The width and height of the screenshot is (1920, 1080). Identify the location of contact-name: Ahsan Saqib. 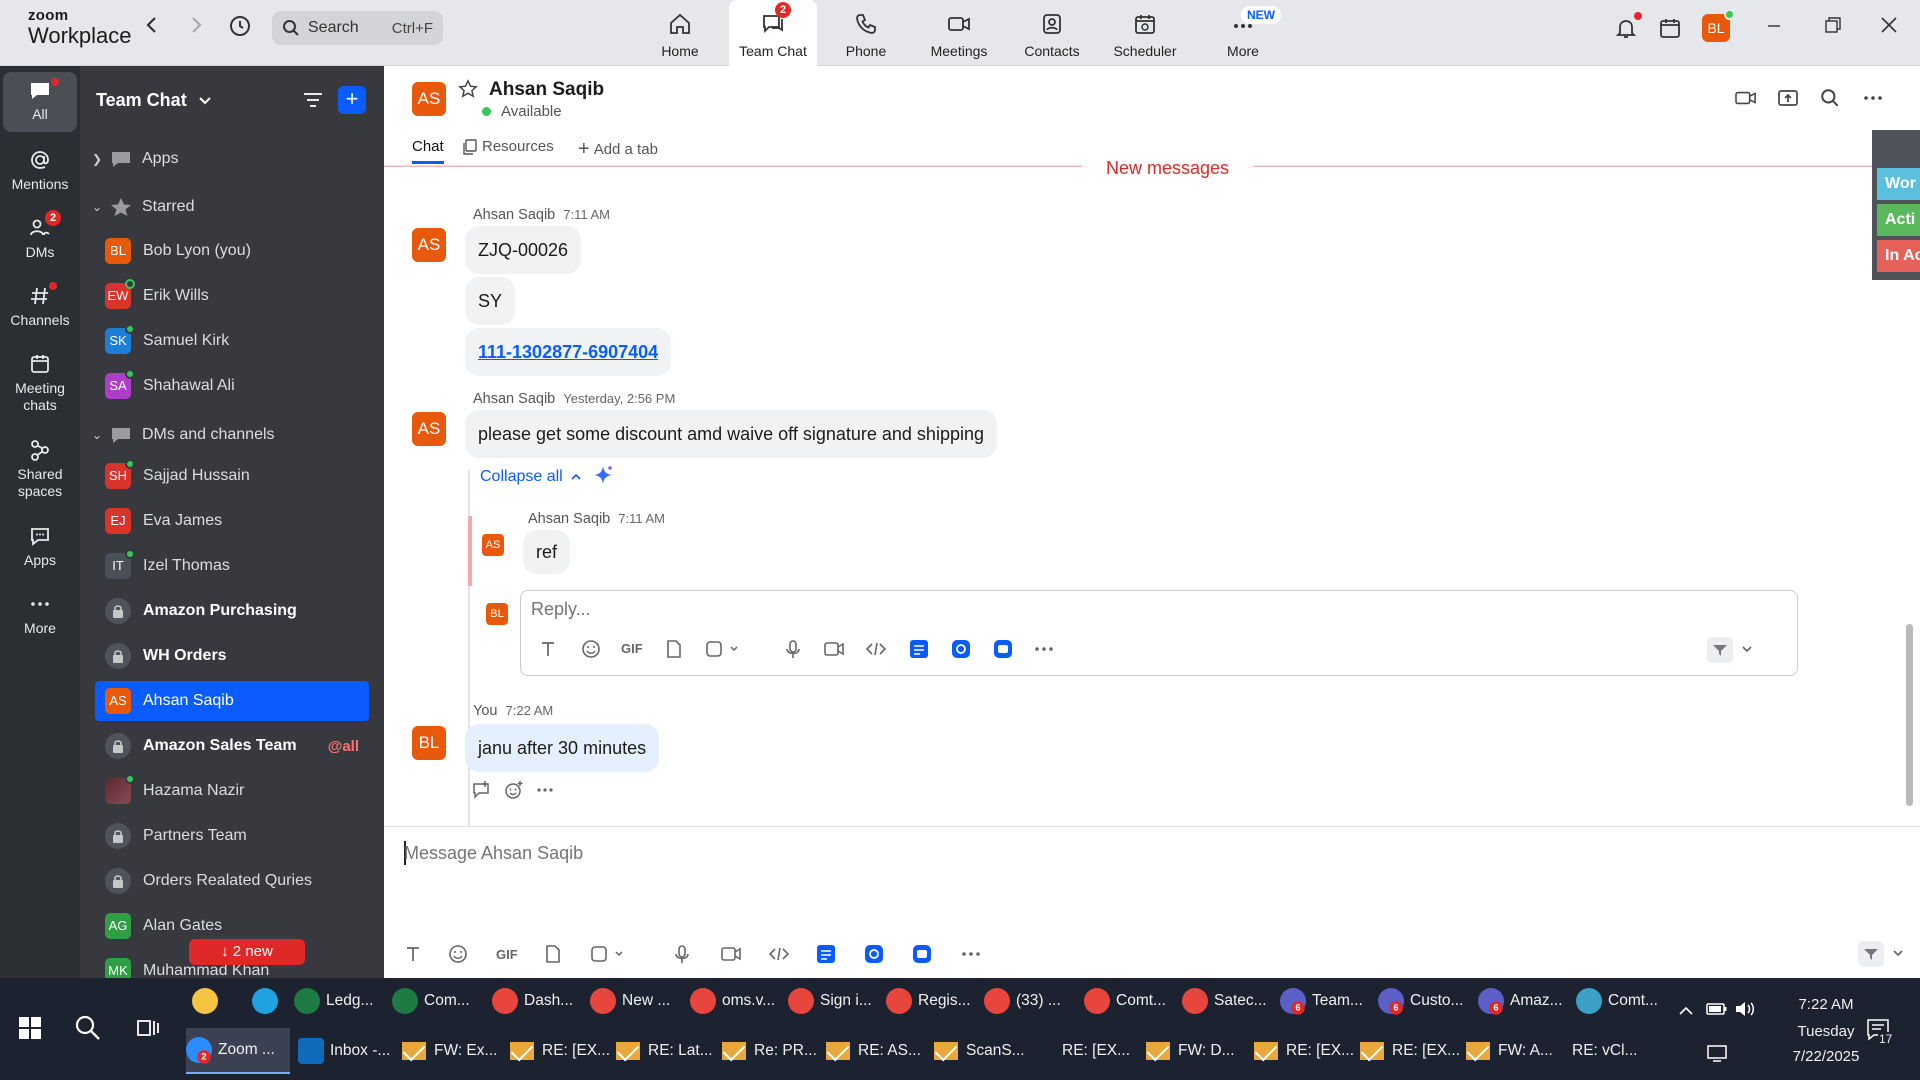
(546, 90).